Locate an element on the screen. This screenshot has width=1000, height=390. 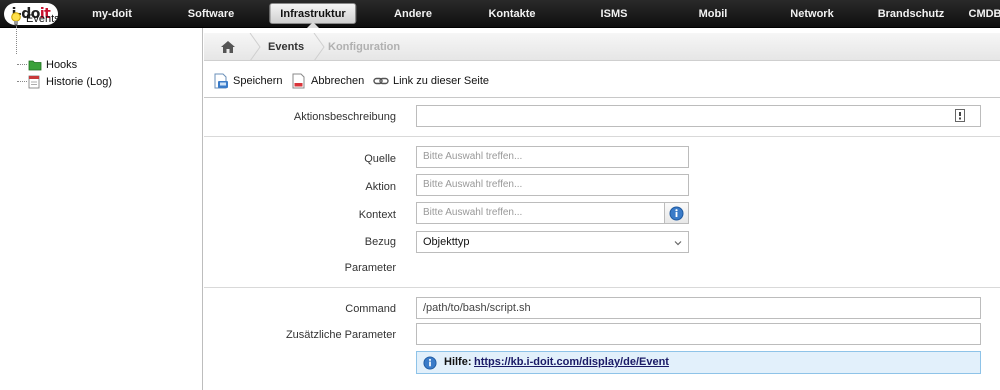
reference-select-value: Objekttyp is located at coordinates (446, 242).